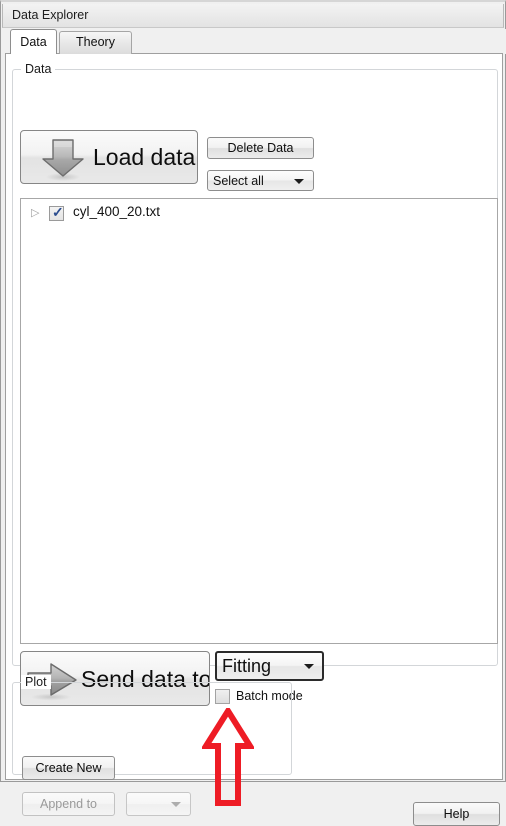 This screenshot has height=826, width=506. I want to click on list-item-checkbox: ✓, so click(56, 212).